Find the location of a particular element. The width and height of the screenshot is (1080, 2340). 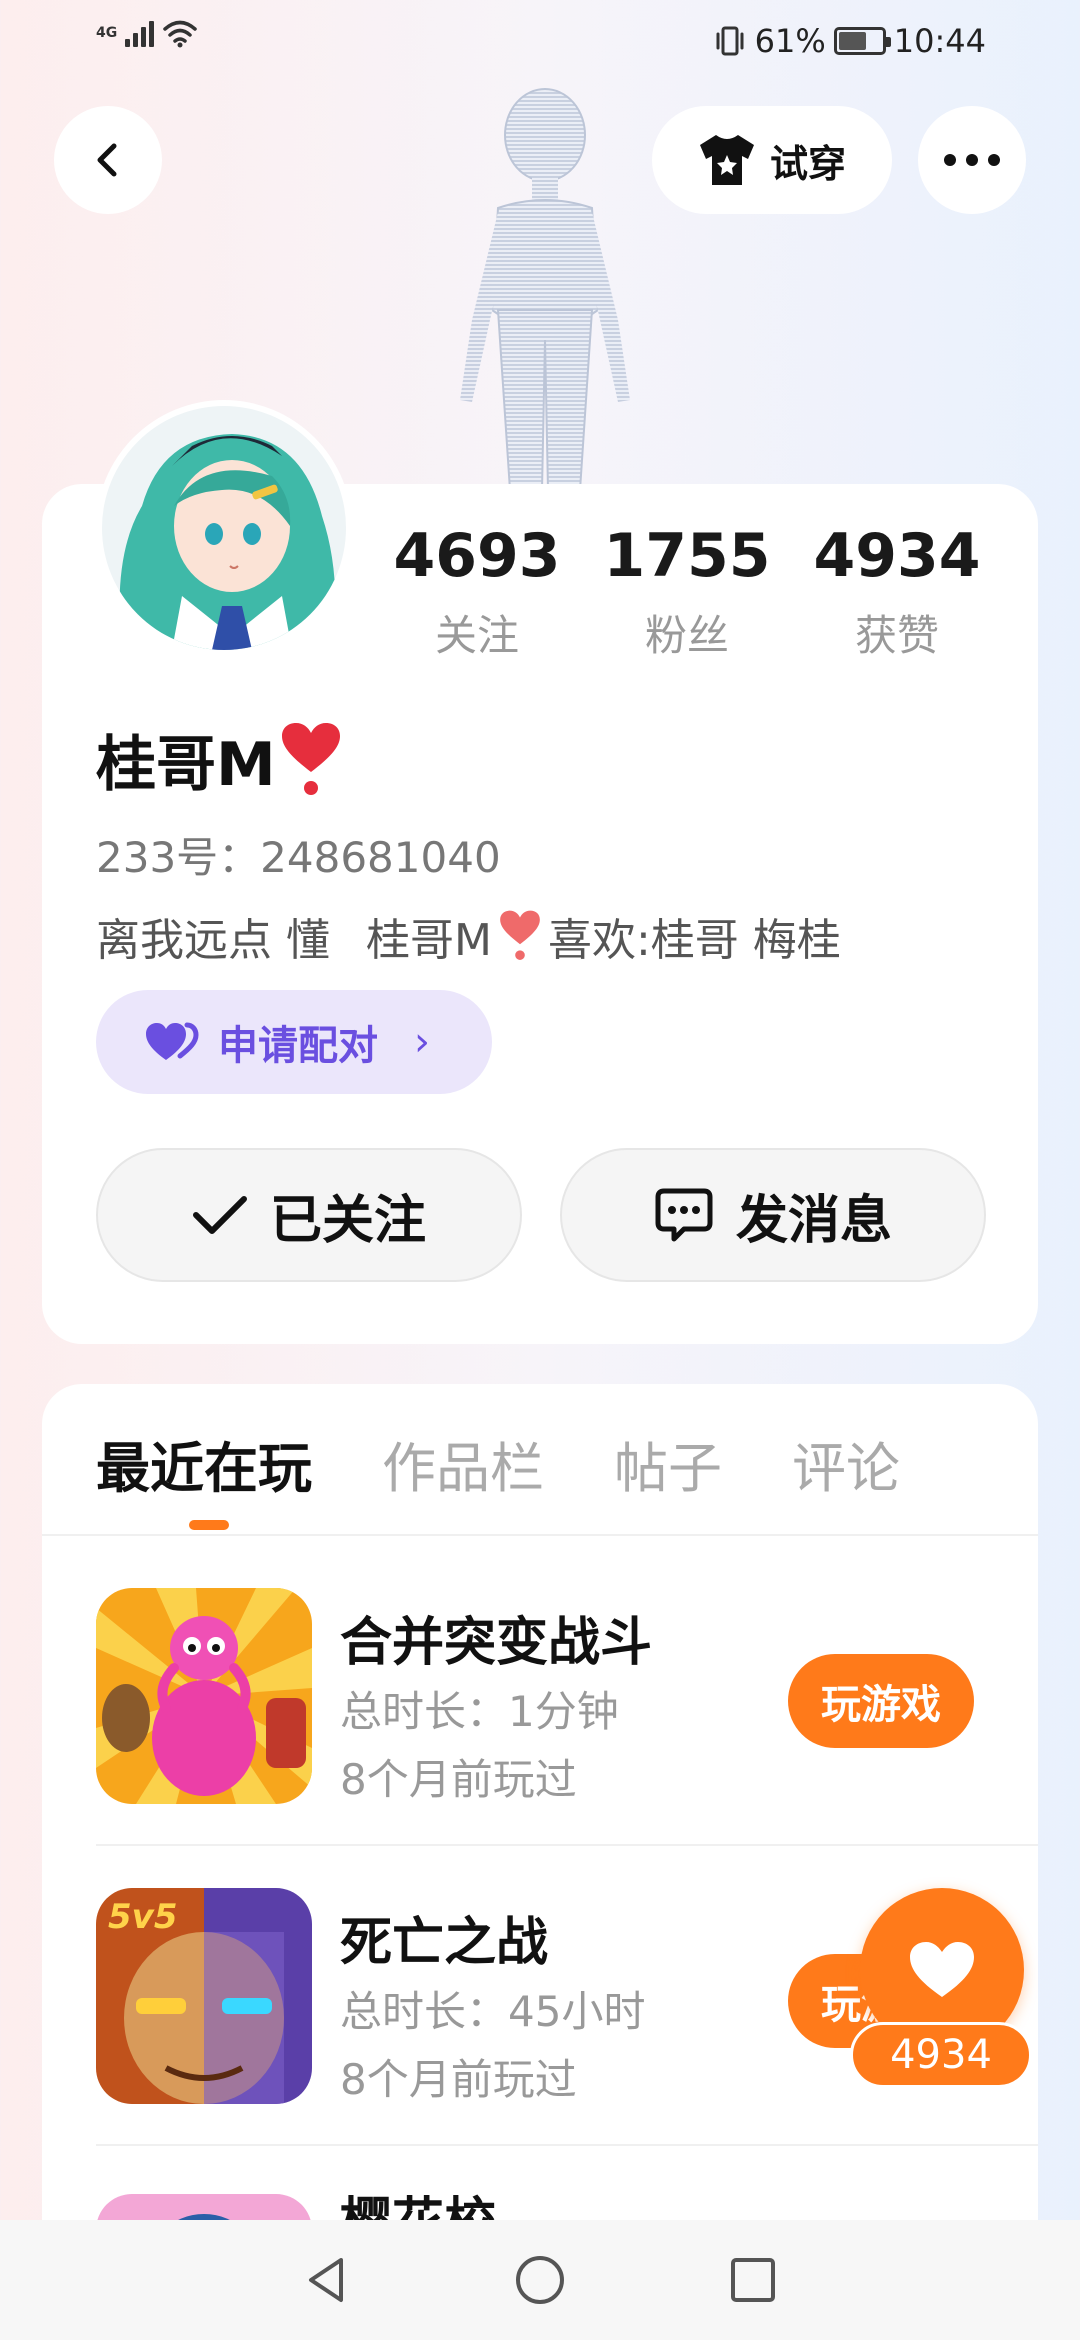

game-row: 合并突变战斗 总时长：1分钟 8个月前玩过 玩游戏 is located at coordinates (561, 1694).